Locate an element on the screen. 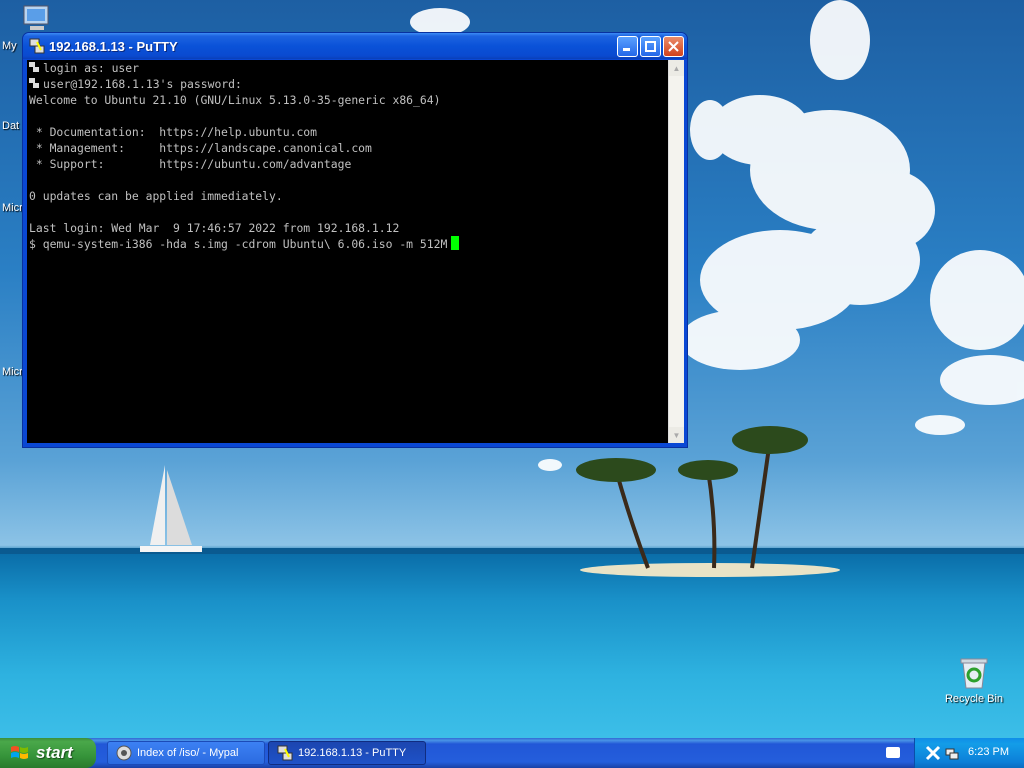 This screenshot has height=768, width=1024. computer-icon is located at coordinates (36, 17).